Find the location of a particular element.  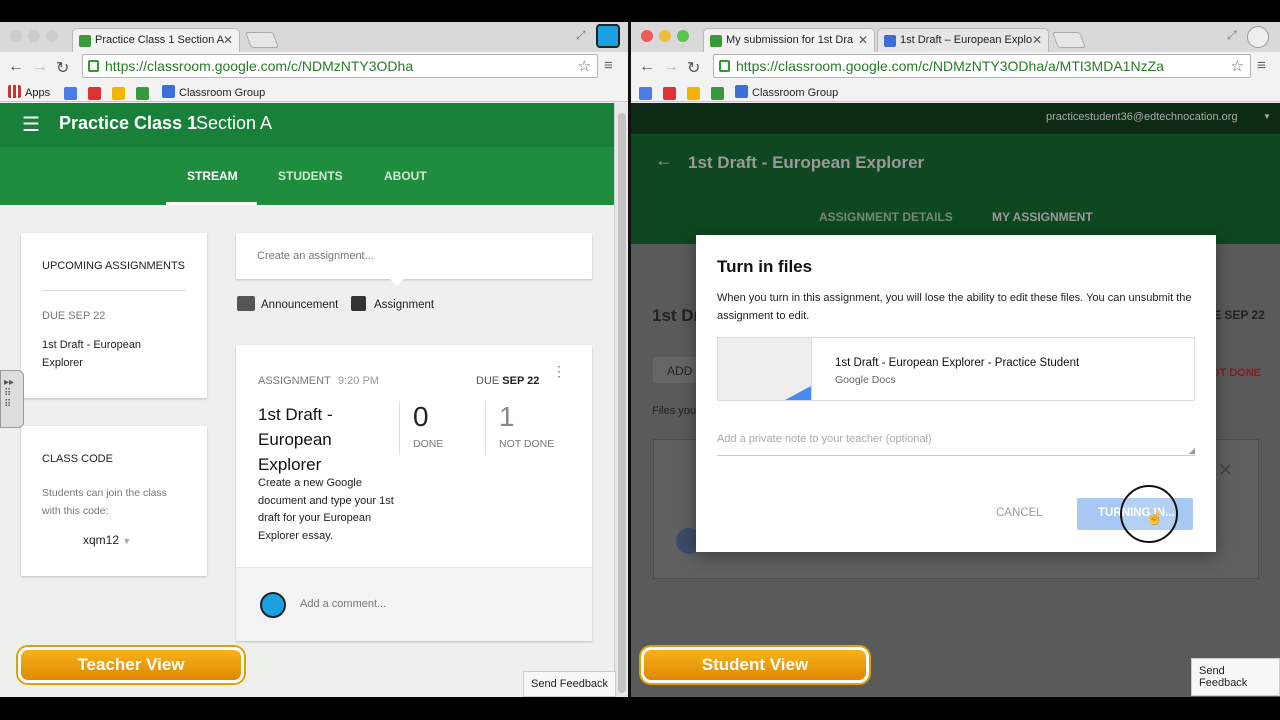

bg-add-button: ADD is located at coordinates (675, 370).